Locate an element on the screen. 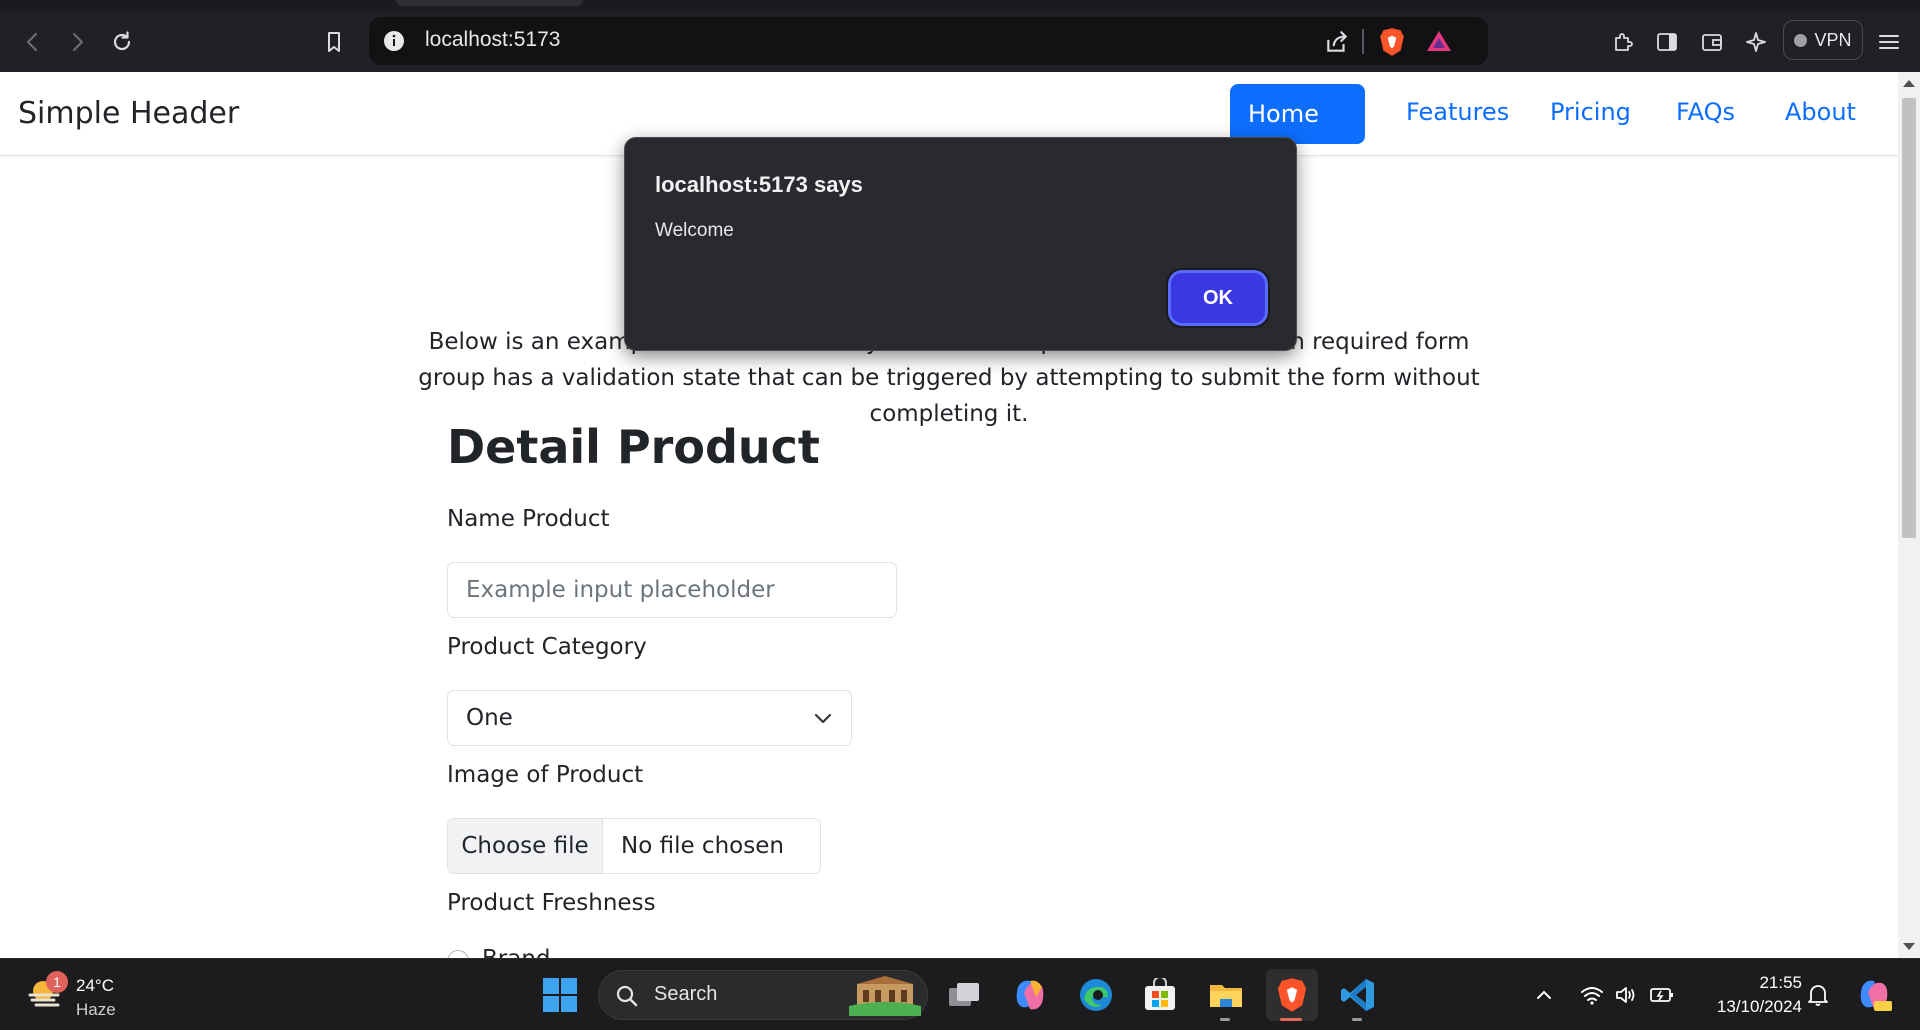  dialog-ok-button: OK is located at coordinates (1218, 298).